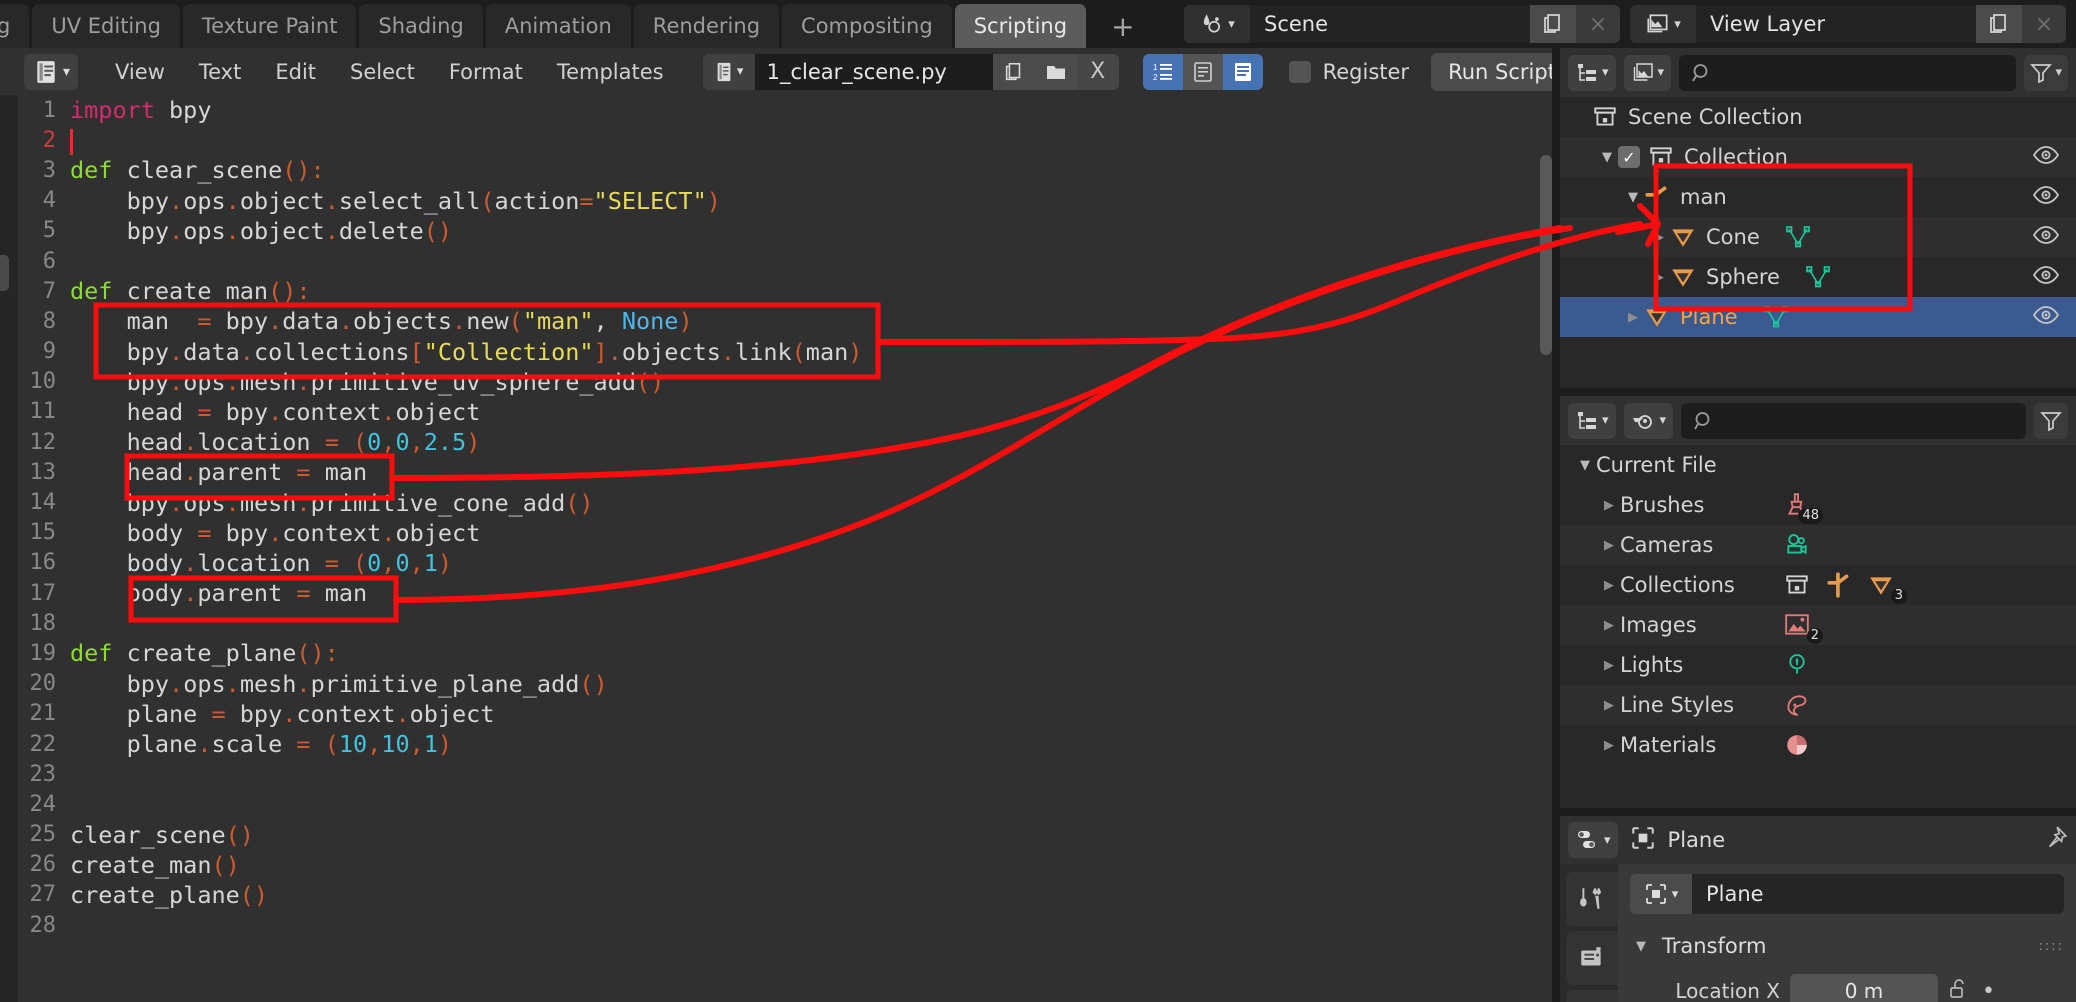 The height and width of the screenshot is (1002, 2076). Describe the element at coordinates (1202, 71) in the screenshot. I see `word-wrap-toggle` at that location.